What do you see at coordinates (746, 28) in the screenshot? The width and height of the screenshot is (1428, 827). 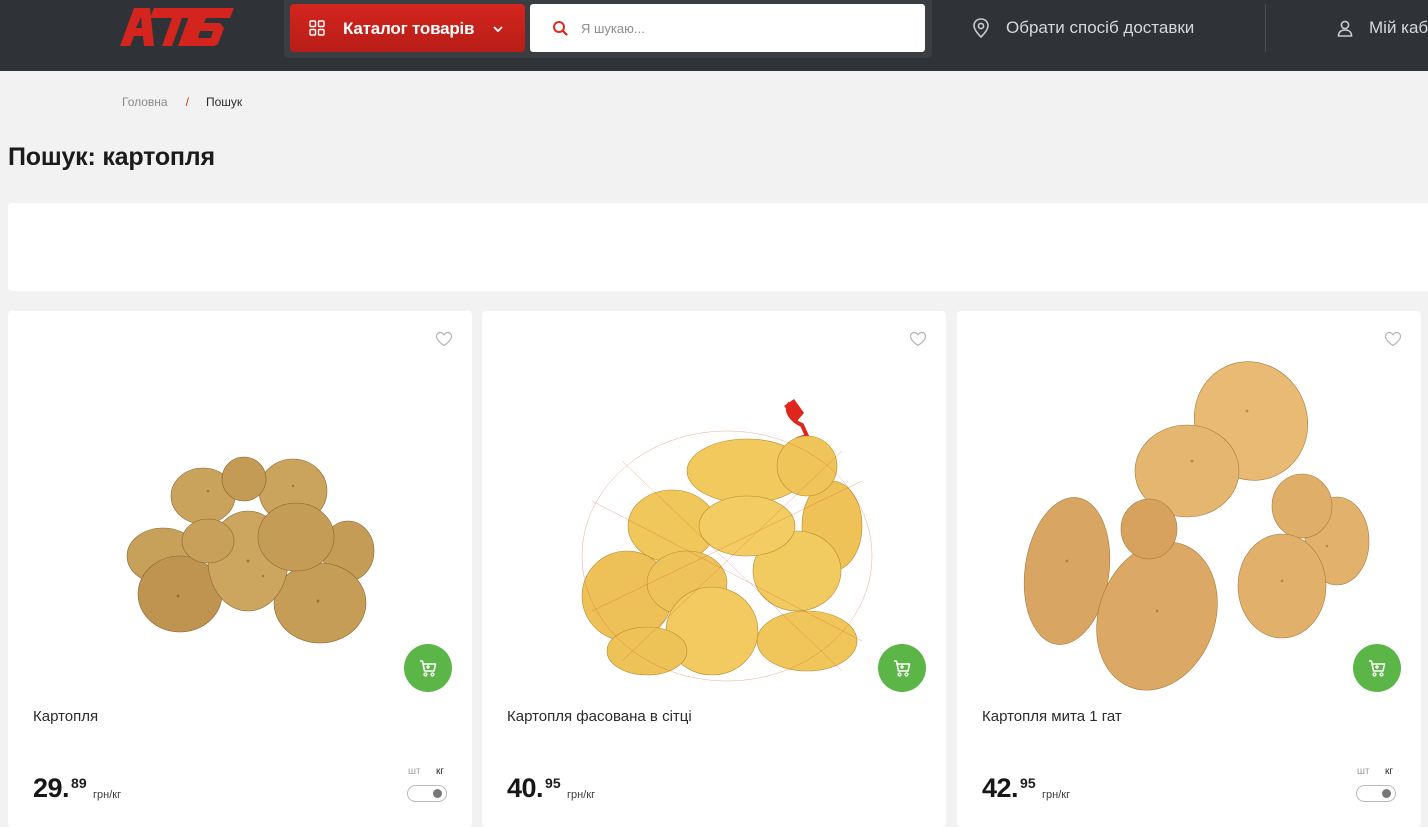 I see `search-input` at bounding box center [746, 28].